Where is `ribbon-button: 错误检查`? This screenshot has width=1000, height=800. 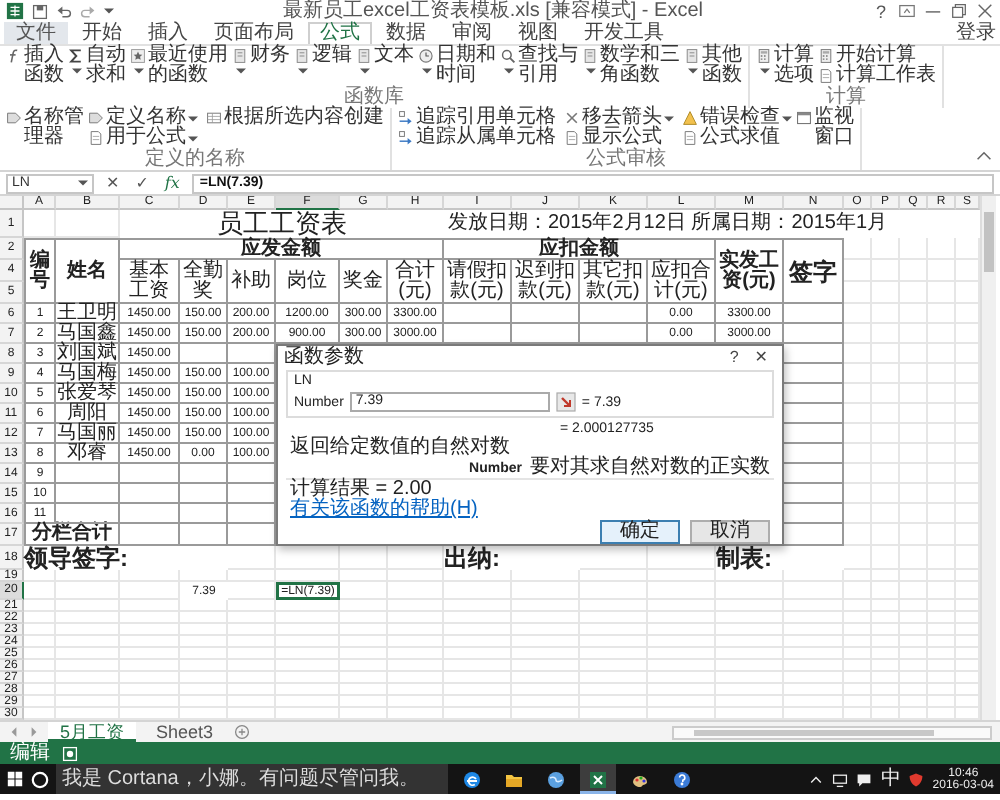
ribbon-button: 错误检查 is located at coordinates (737, 118).